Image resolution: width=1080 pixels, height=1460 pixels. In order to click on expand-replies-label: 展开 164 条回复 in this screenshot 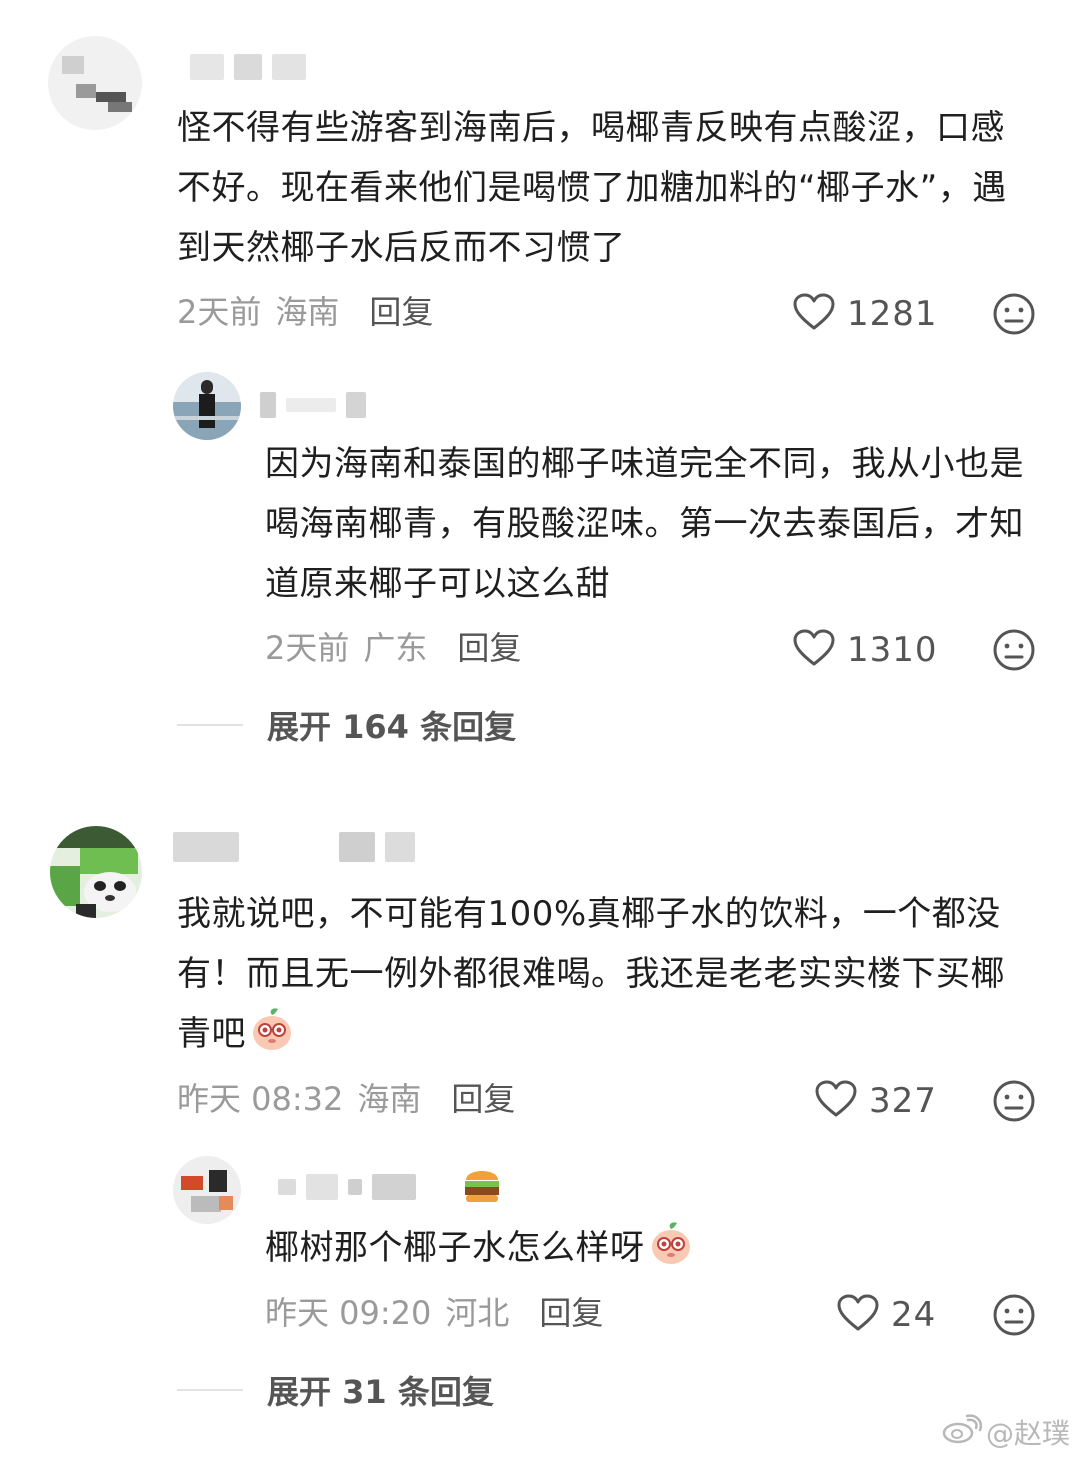, I will do `click(392, 727)`.